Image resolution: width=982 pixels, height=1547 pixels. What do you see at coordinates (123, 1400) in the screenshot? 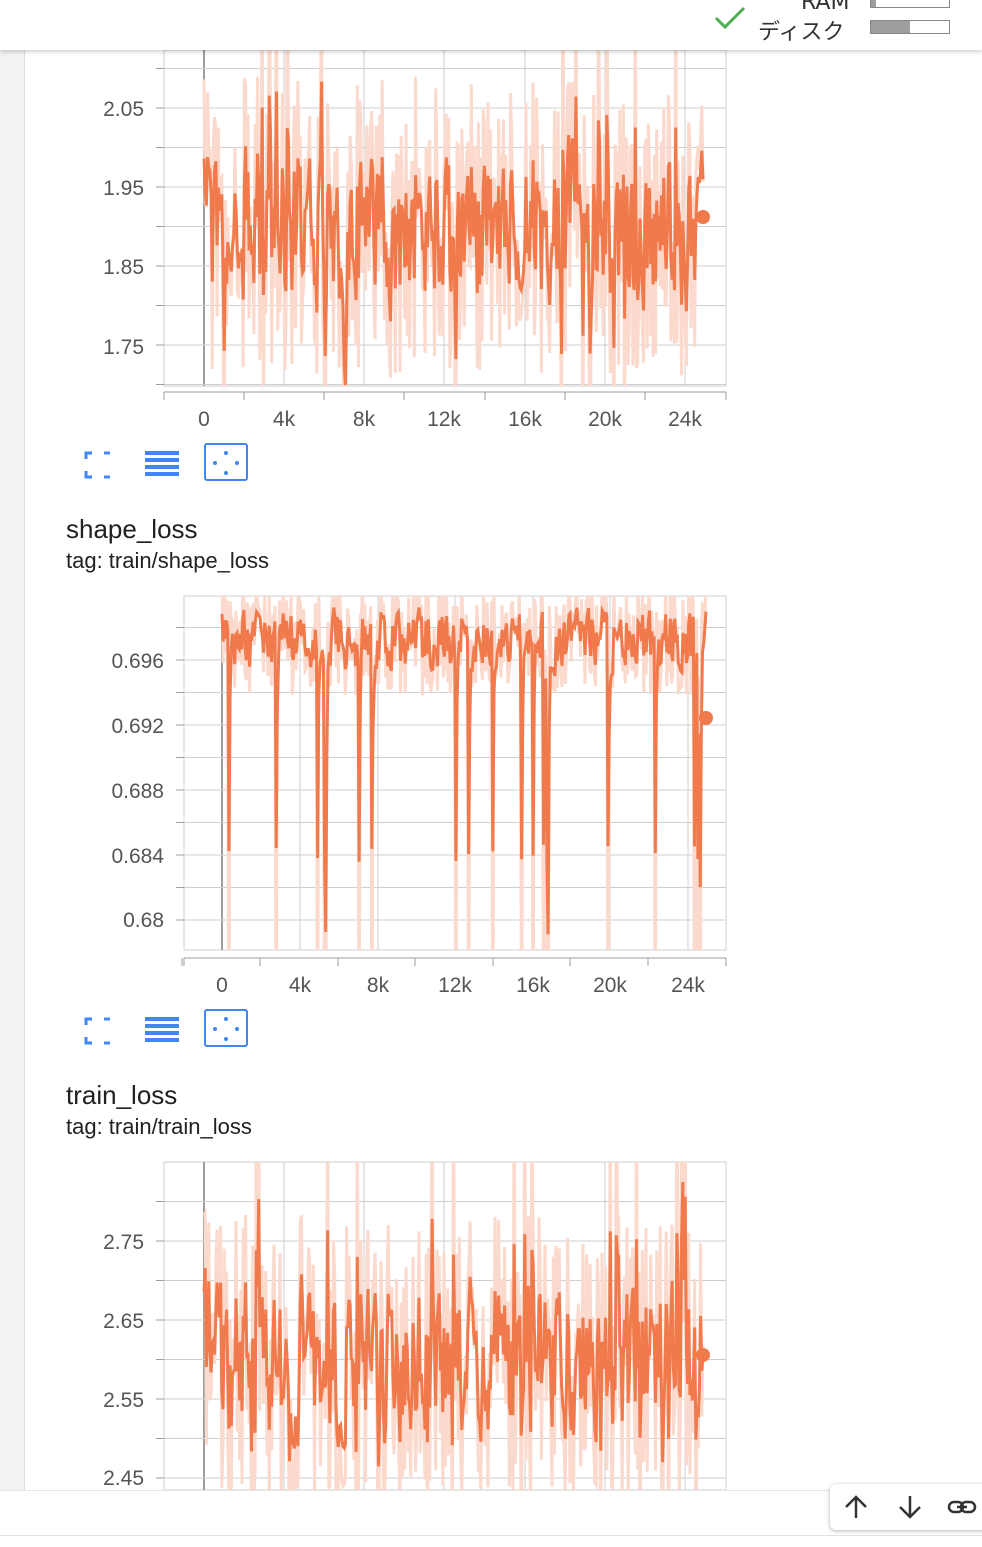
I see `y-tick-label: 2.55` at bounding box center [123, 1400].